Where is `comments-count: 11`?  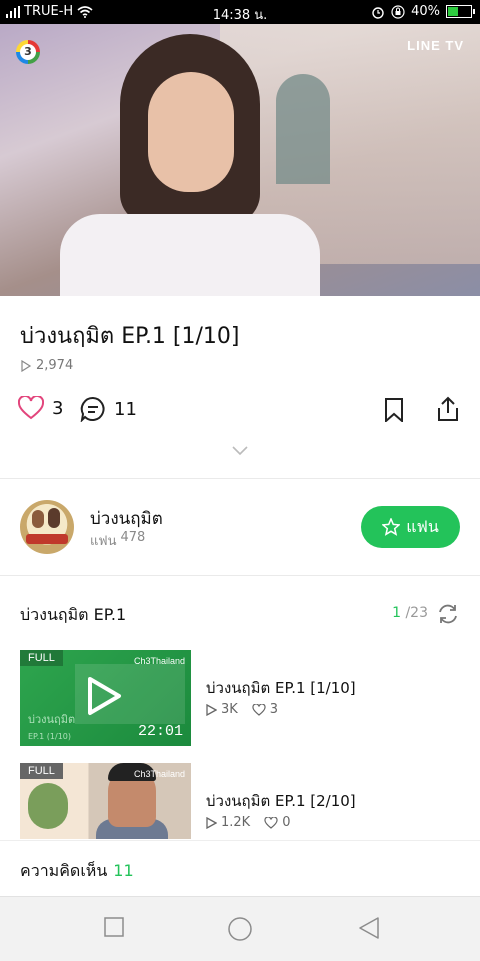 comments-count: 11 is located at coordinates (123, 870).